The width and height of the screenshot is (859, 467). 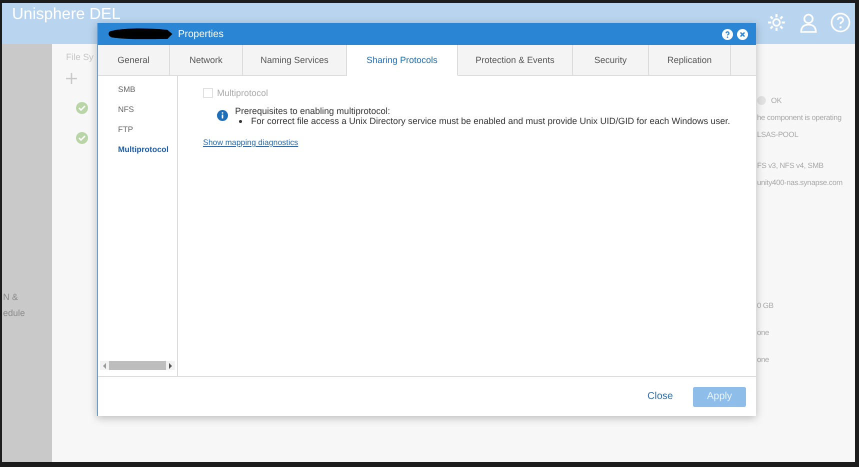 What do you see at coordinates (402, 60) in the screenshot?
I see `tab: Sharing Protocols` at bounding box center [402, 60].